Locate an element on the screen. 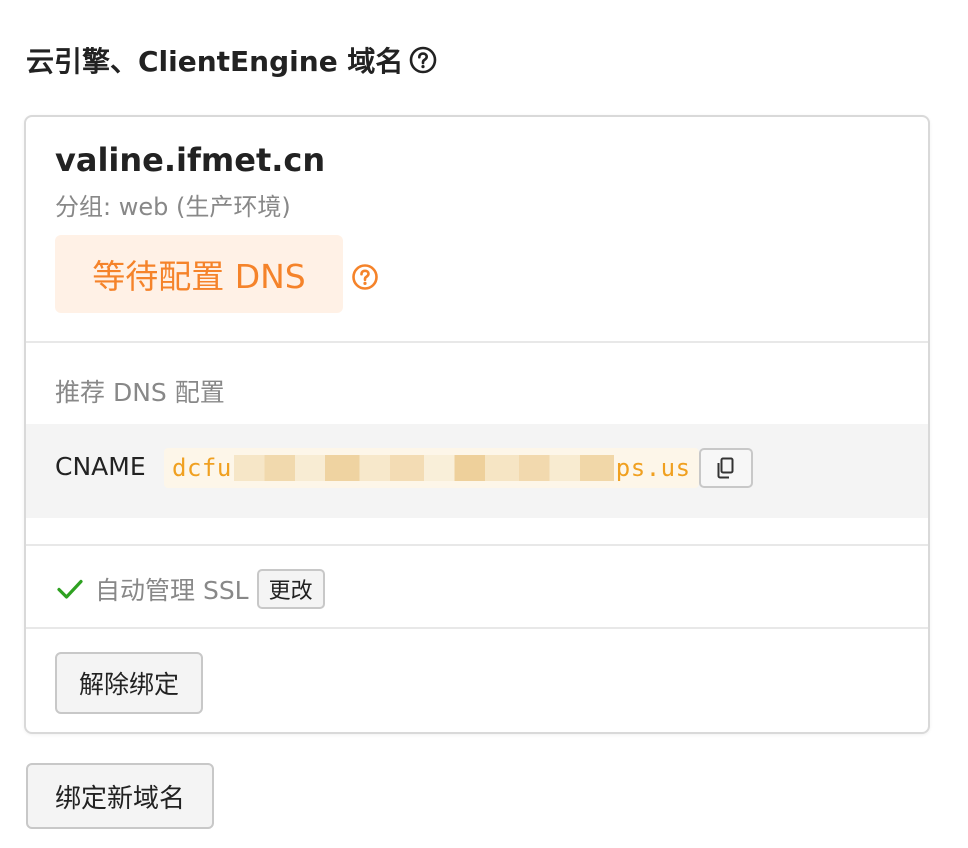  status-badge: 等待配置 DNS is located at coordinates (199, 274).